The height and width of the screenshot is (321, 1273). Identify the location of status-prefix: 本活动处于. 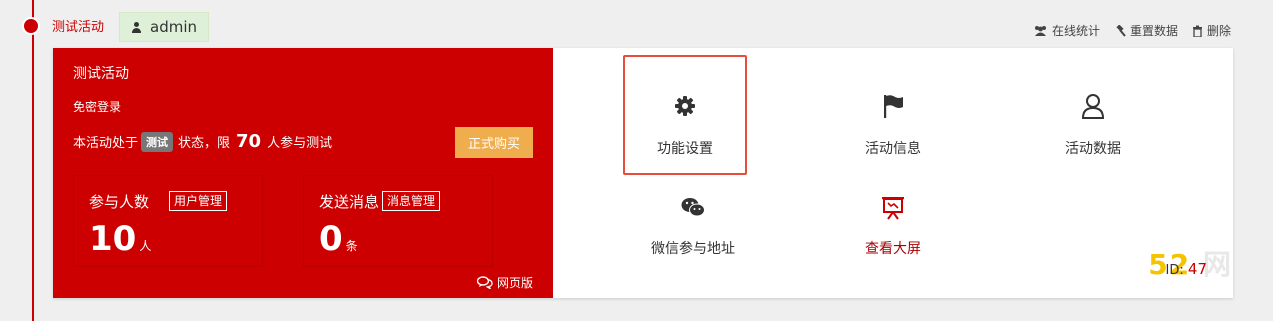
(106, 143).